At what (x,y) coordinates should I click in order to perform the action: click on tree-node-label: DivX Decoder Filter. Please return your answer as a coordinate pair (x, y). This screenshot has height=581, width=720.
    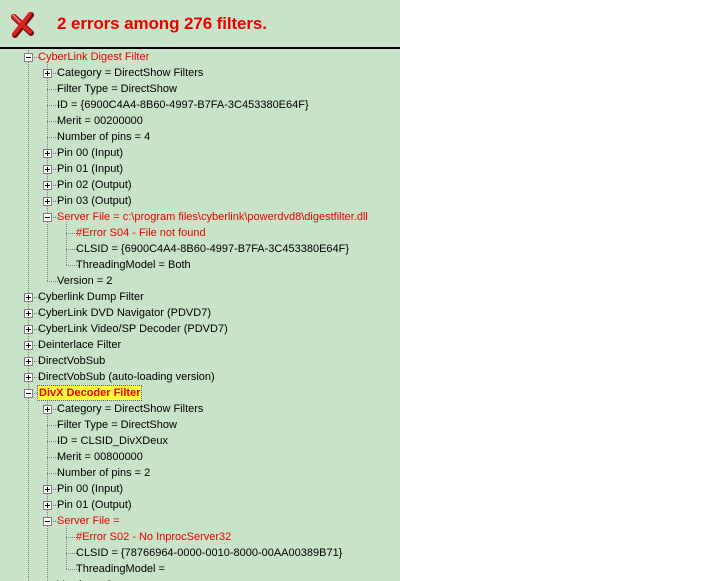
    Looking at the image, I should click on (89, 393).